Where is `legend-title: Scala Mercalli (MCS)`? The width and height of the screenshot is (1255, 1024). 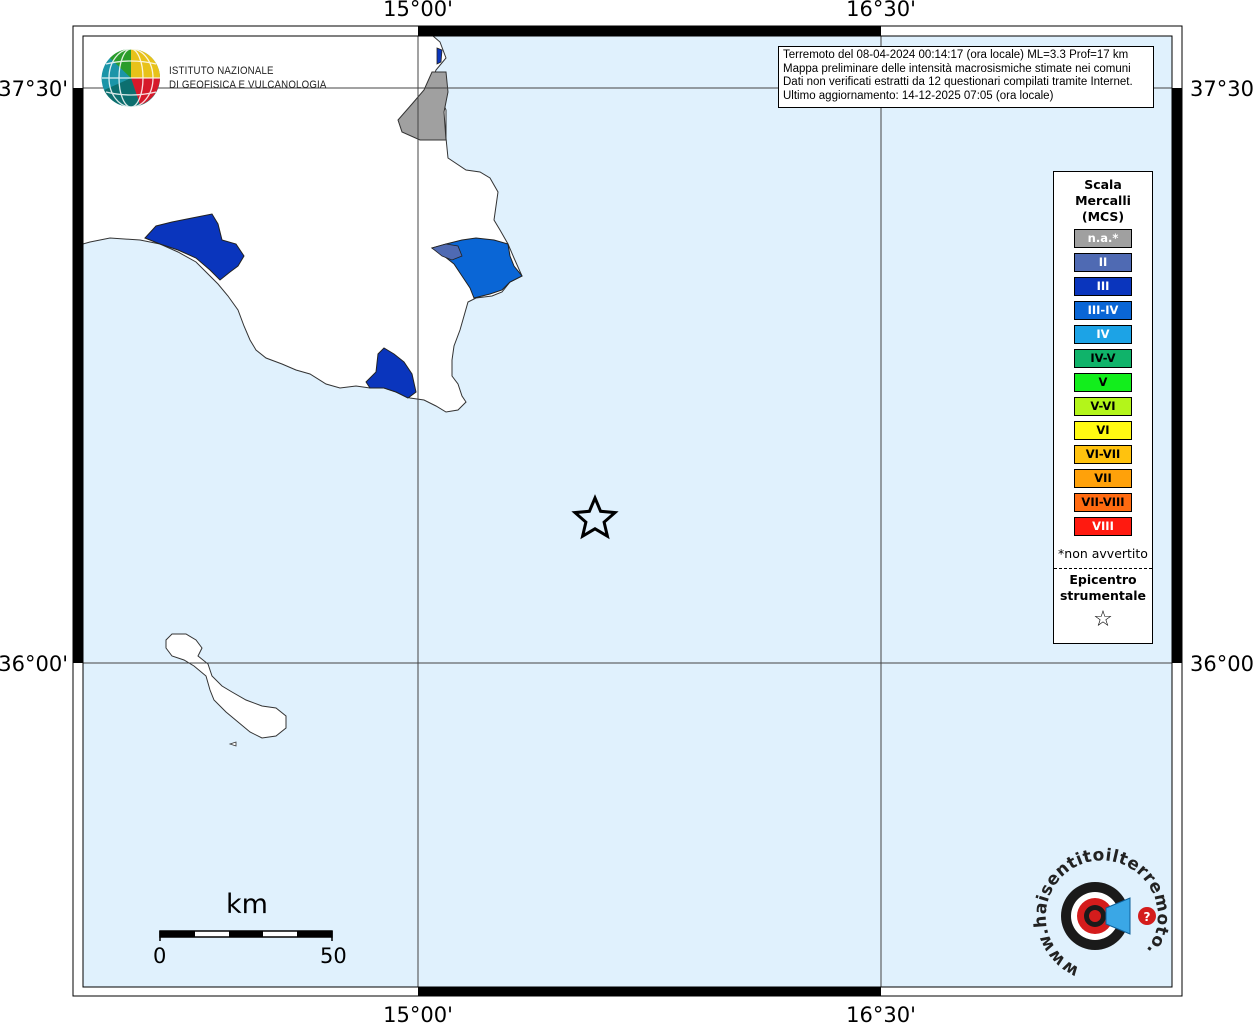 legend-title: Scala Mercalli (MCS) is located at coordinates (1103, 201).